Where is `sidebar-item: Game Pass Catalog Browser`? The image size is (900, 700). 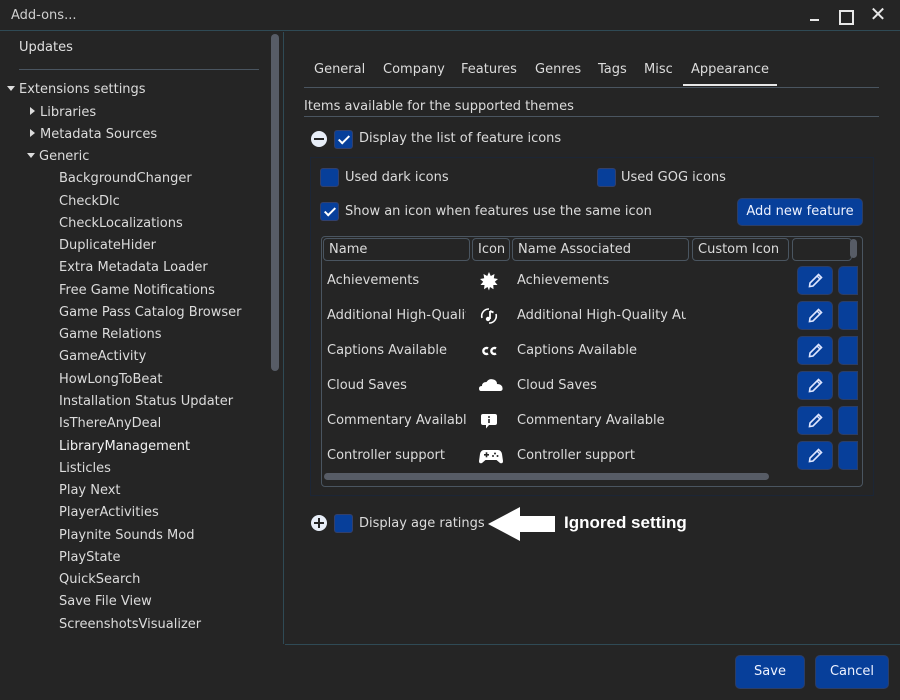 sidebar-item: Game Pass Catalog Browser is located at coordinates (150, 312).